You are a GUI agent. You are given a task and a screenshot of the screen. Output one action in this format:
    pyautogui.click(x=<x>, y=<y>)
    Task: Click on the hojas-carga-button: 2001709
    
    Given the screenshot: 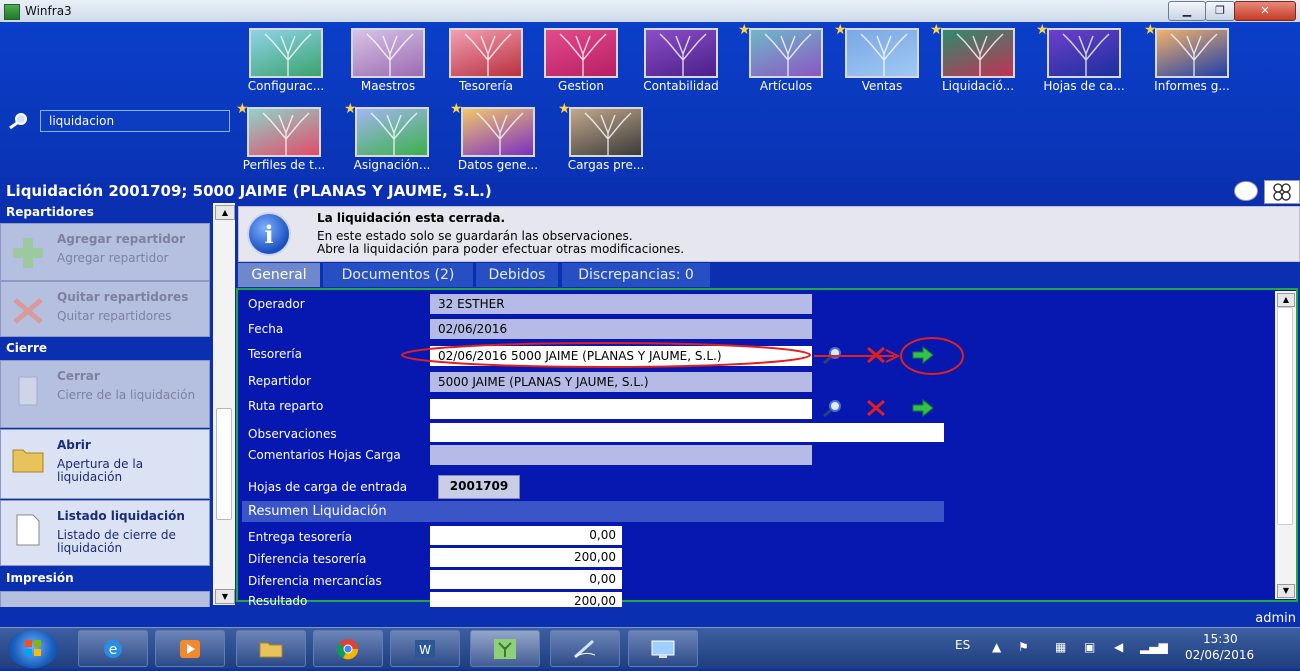 What is the action you would take?
    pyautogui.click(x=479, y=487)
    